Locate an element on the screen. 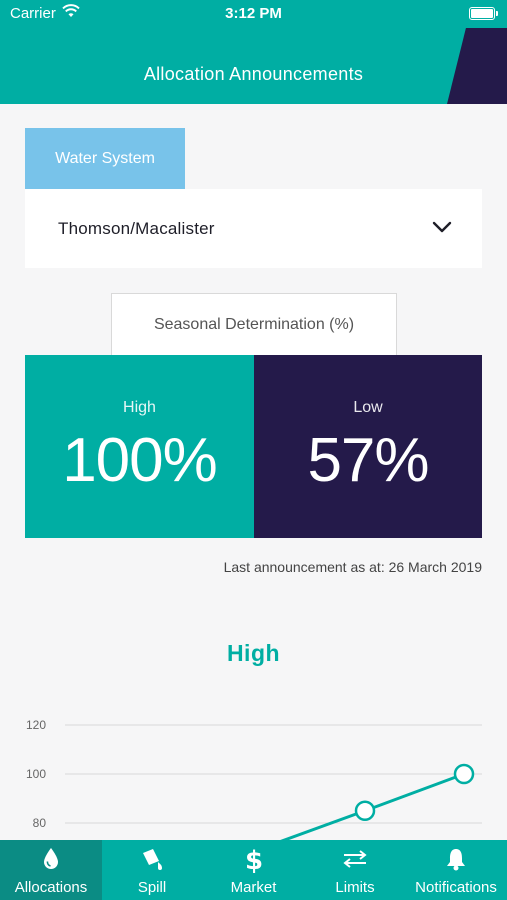 This screenshot has height=900, width=507. tab-label-market: Market is located at coordinates (253, 887).